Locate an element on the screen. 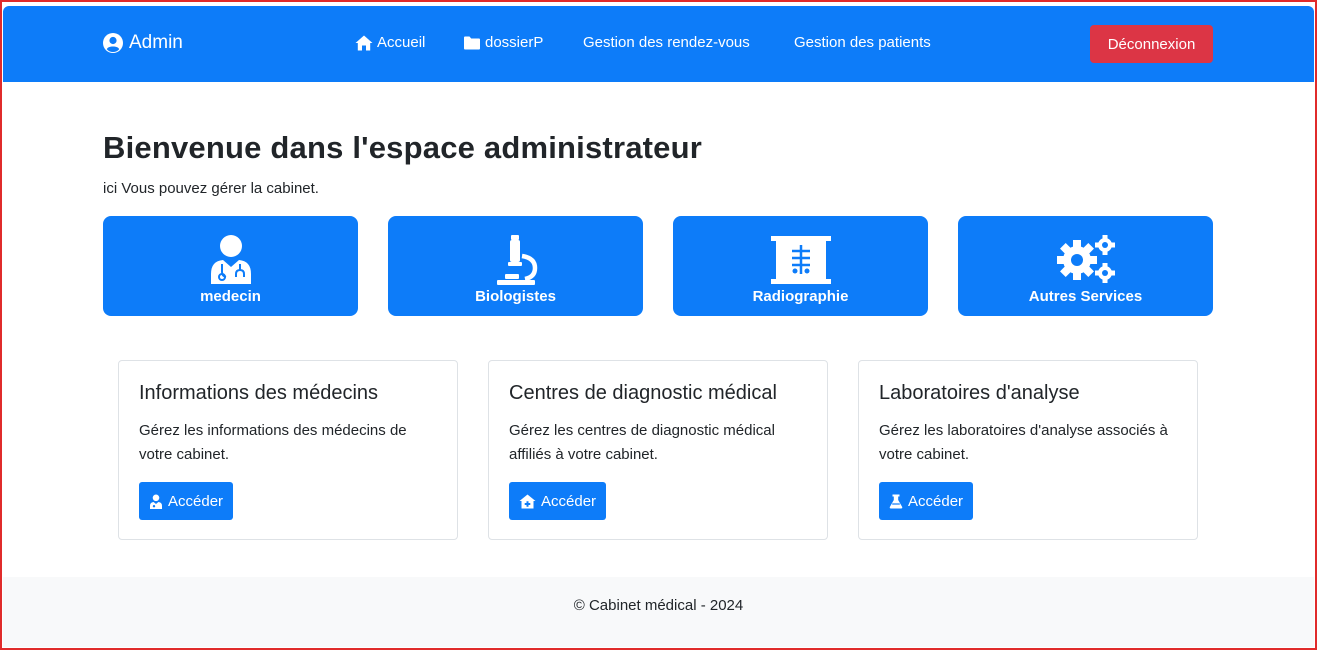 Image resolution: width=1317 pixels, height=650 pixels. x-ray-icon is located at coordinates (800, 260).